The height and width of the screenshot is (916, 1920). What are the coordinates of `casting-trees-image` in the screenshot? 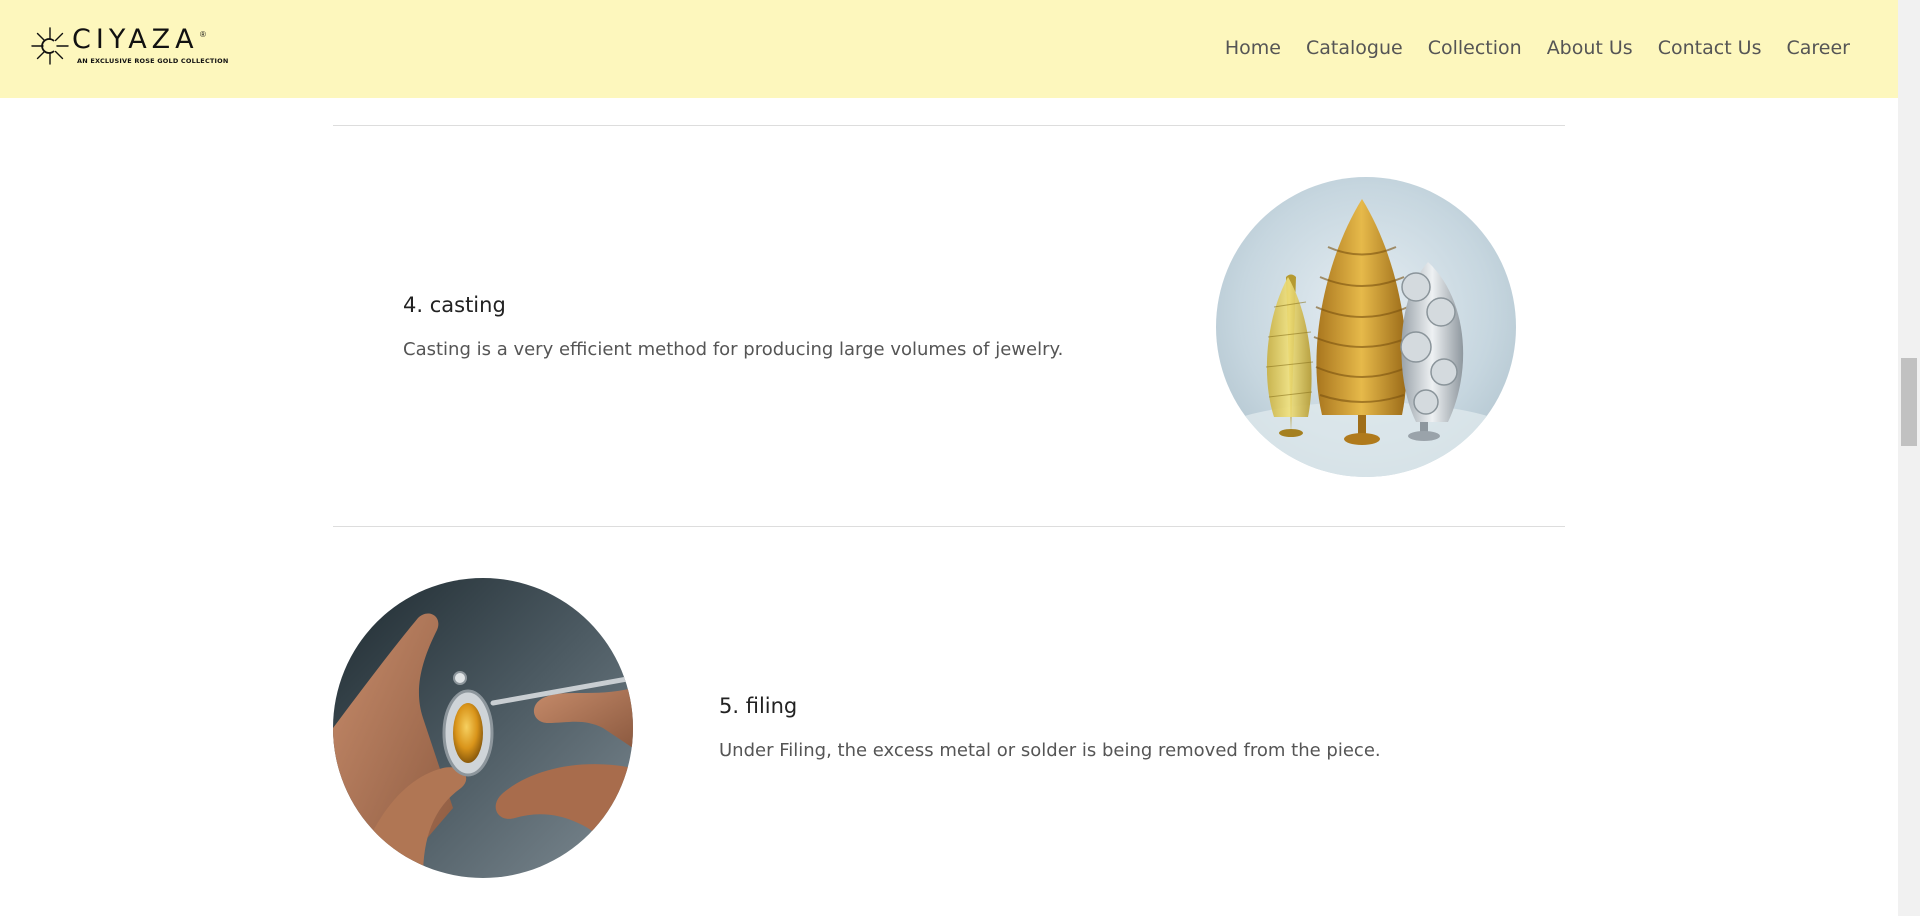 It's located at (1366, 327).